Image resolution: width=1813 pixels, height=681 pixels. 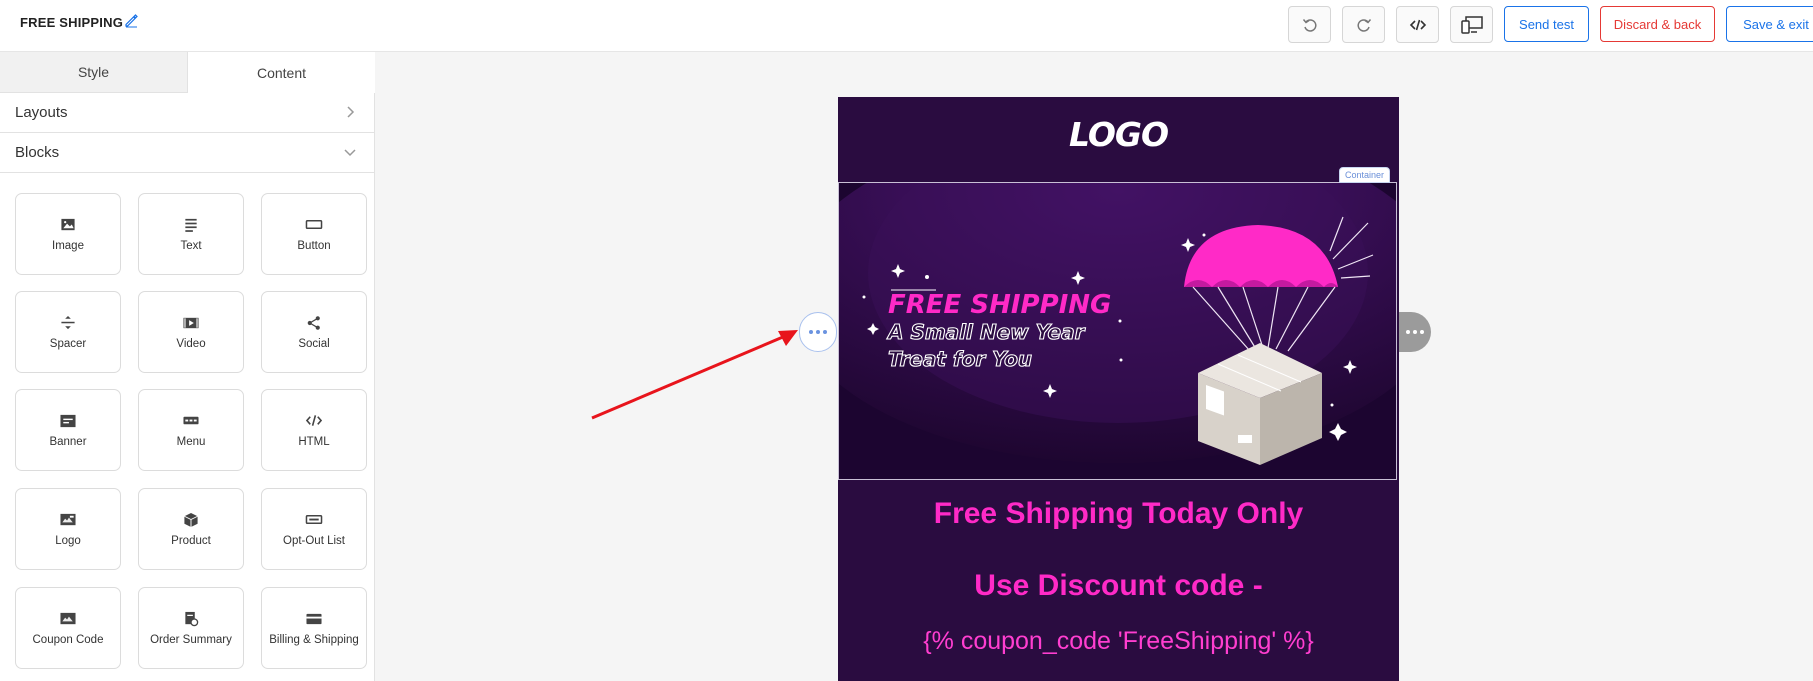 I want to click on block-html: HTML, so click(x=314, y=430).